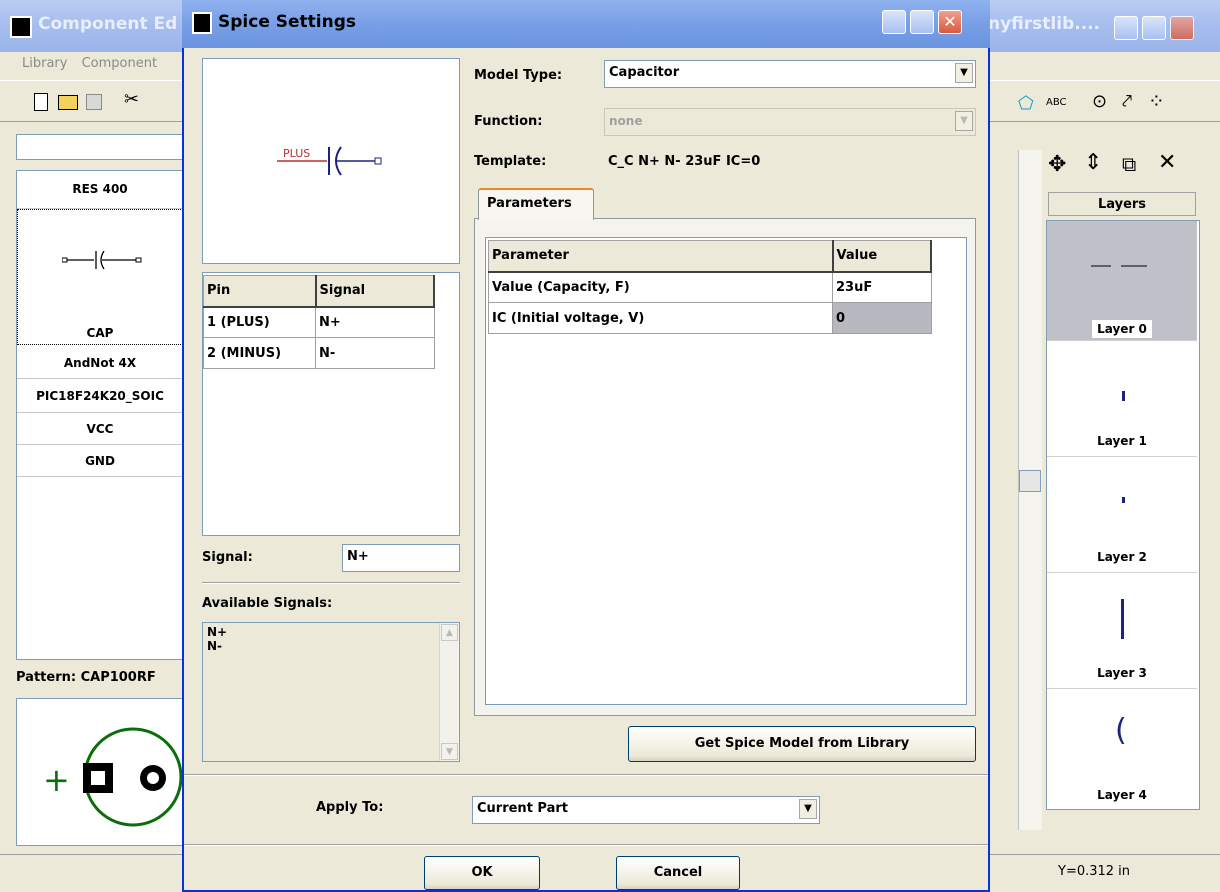 This screenshot has height=892, width=1220. What do you see at coordinates (482, 873) in the screenshot?
I see `ok-button: OK` at bounding box center [482, 873].